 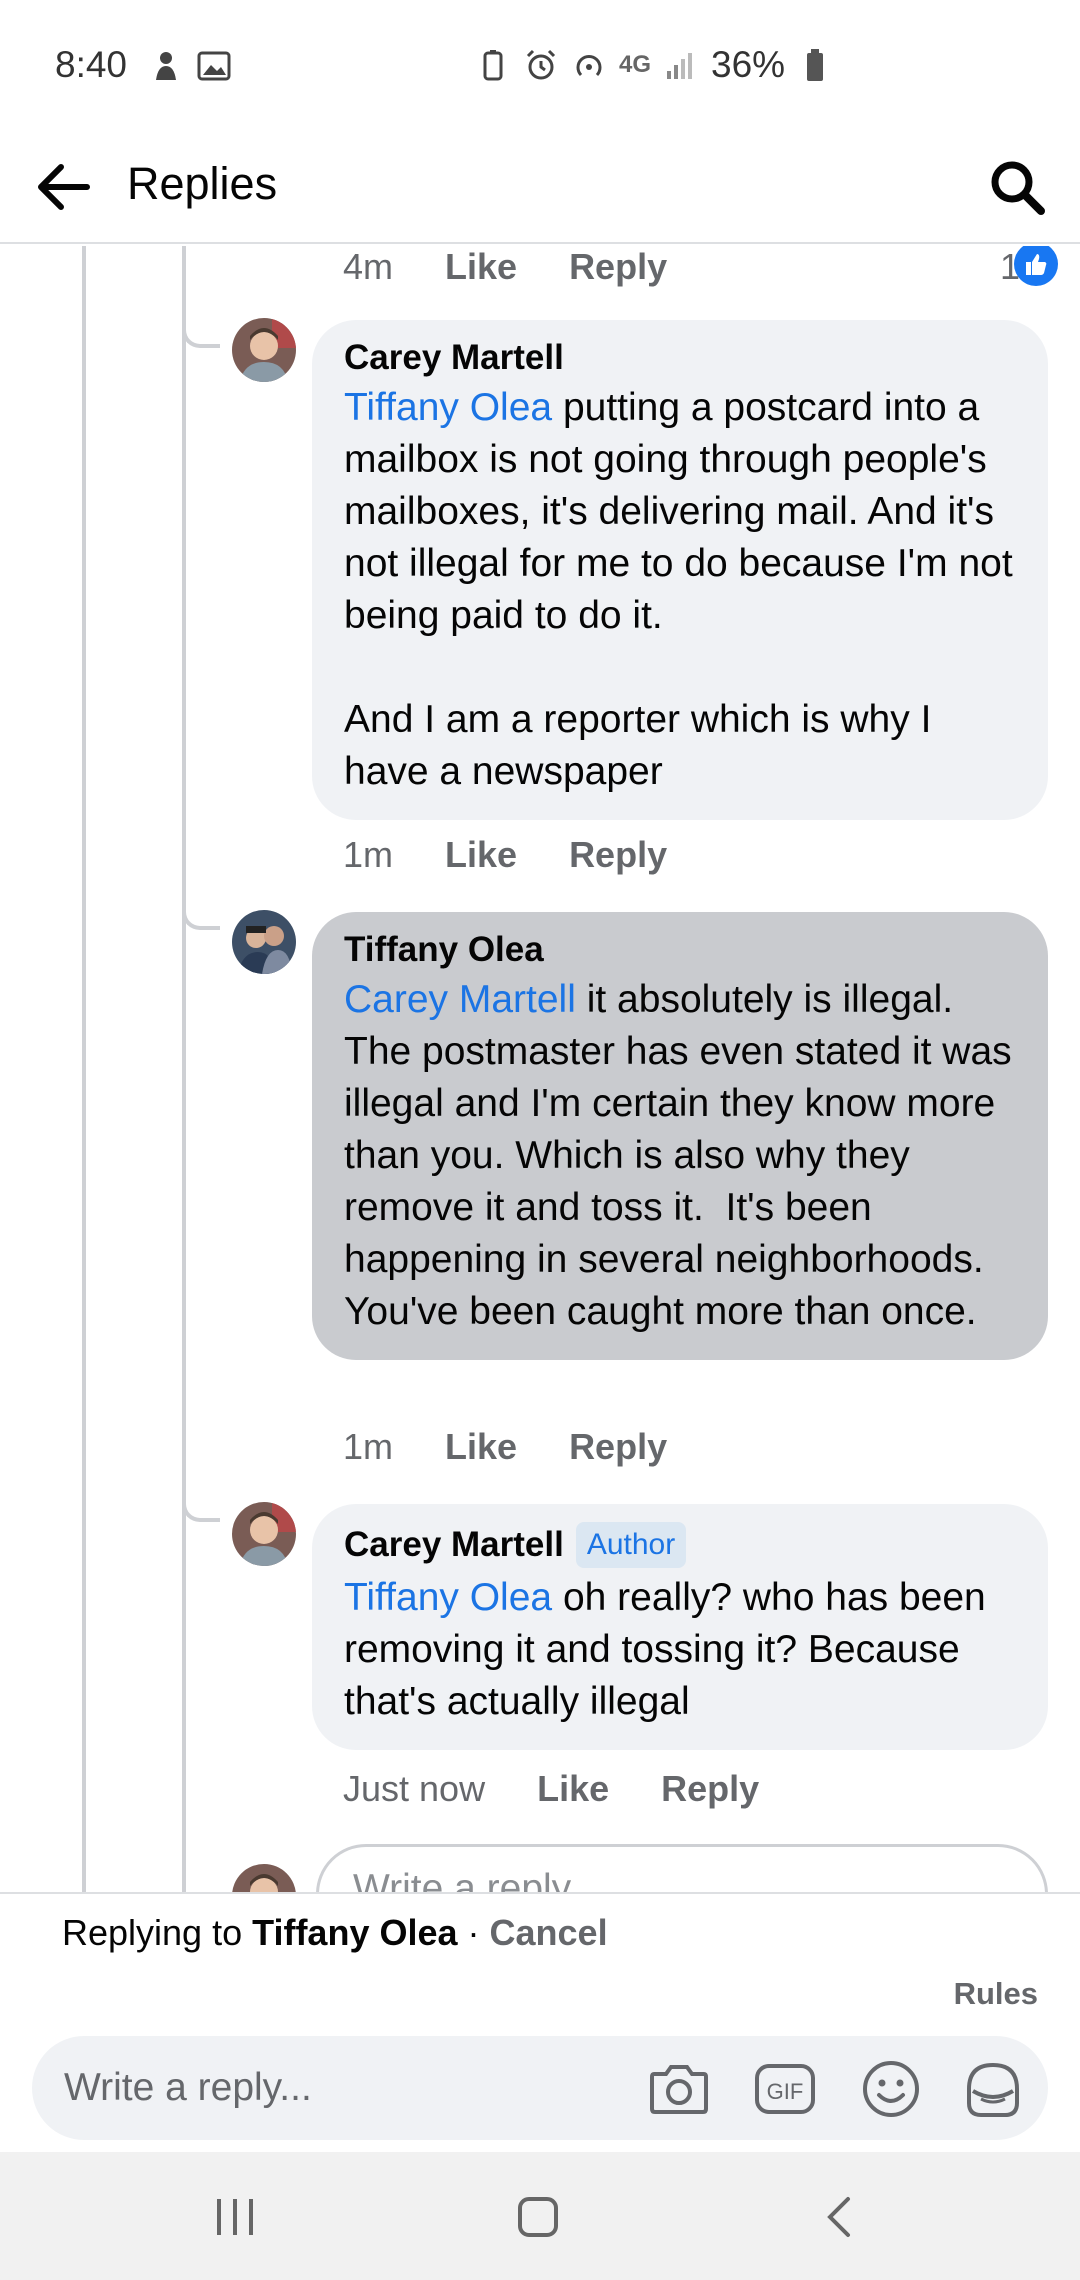 I want to click on gif-button: GIF, so click(x=785, y=2089).